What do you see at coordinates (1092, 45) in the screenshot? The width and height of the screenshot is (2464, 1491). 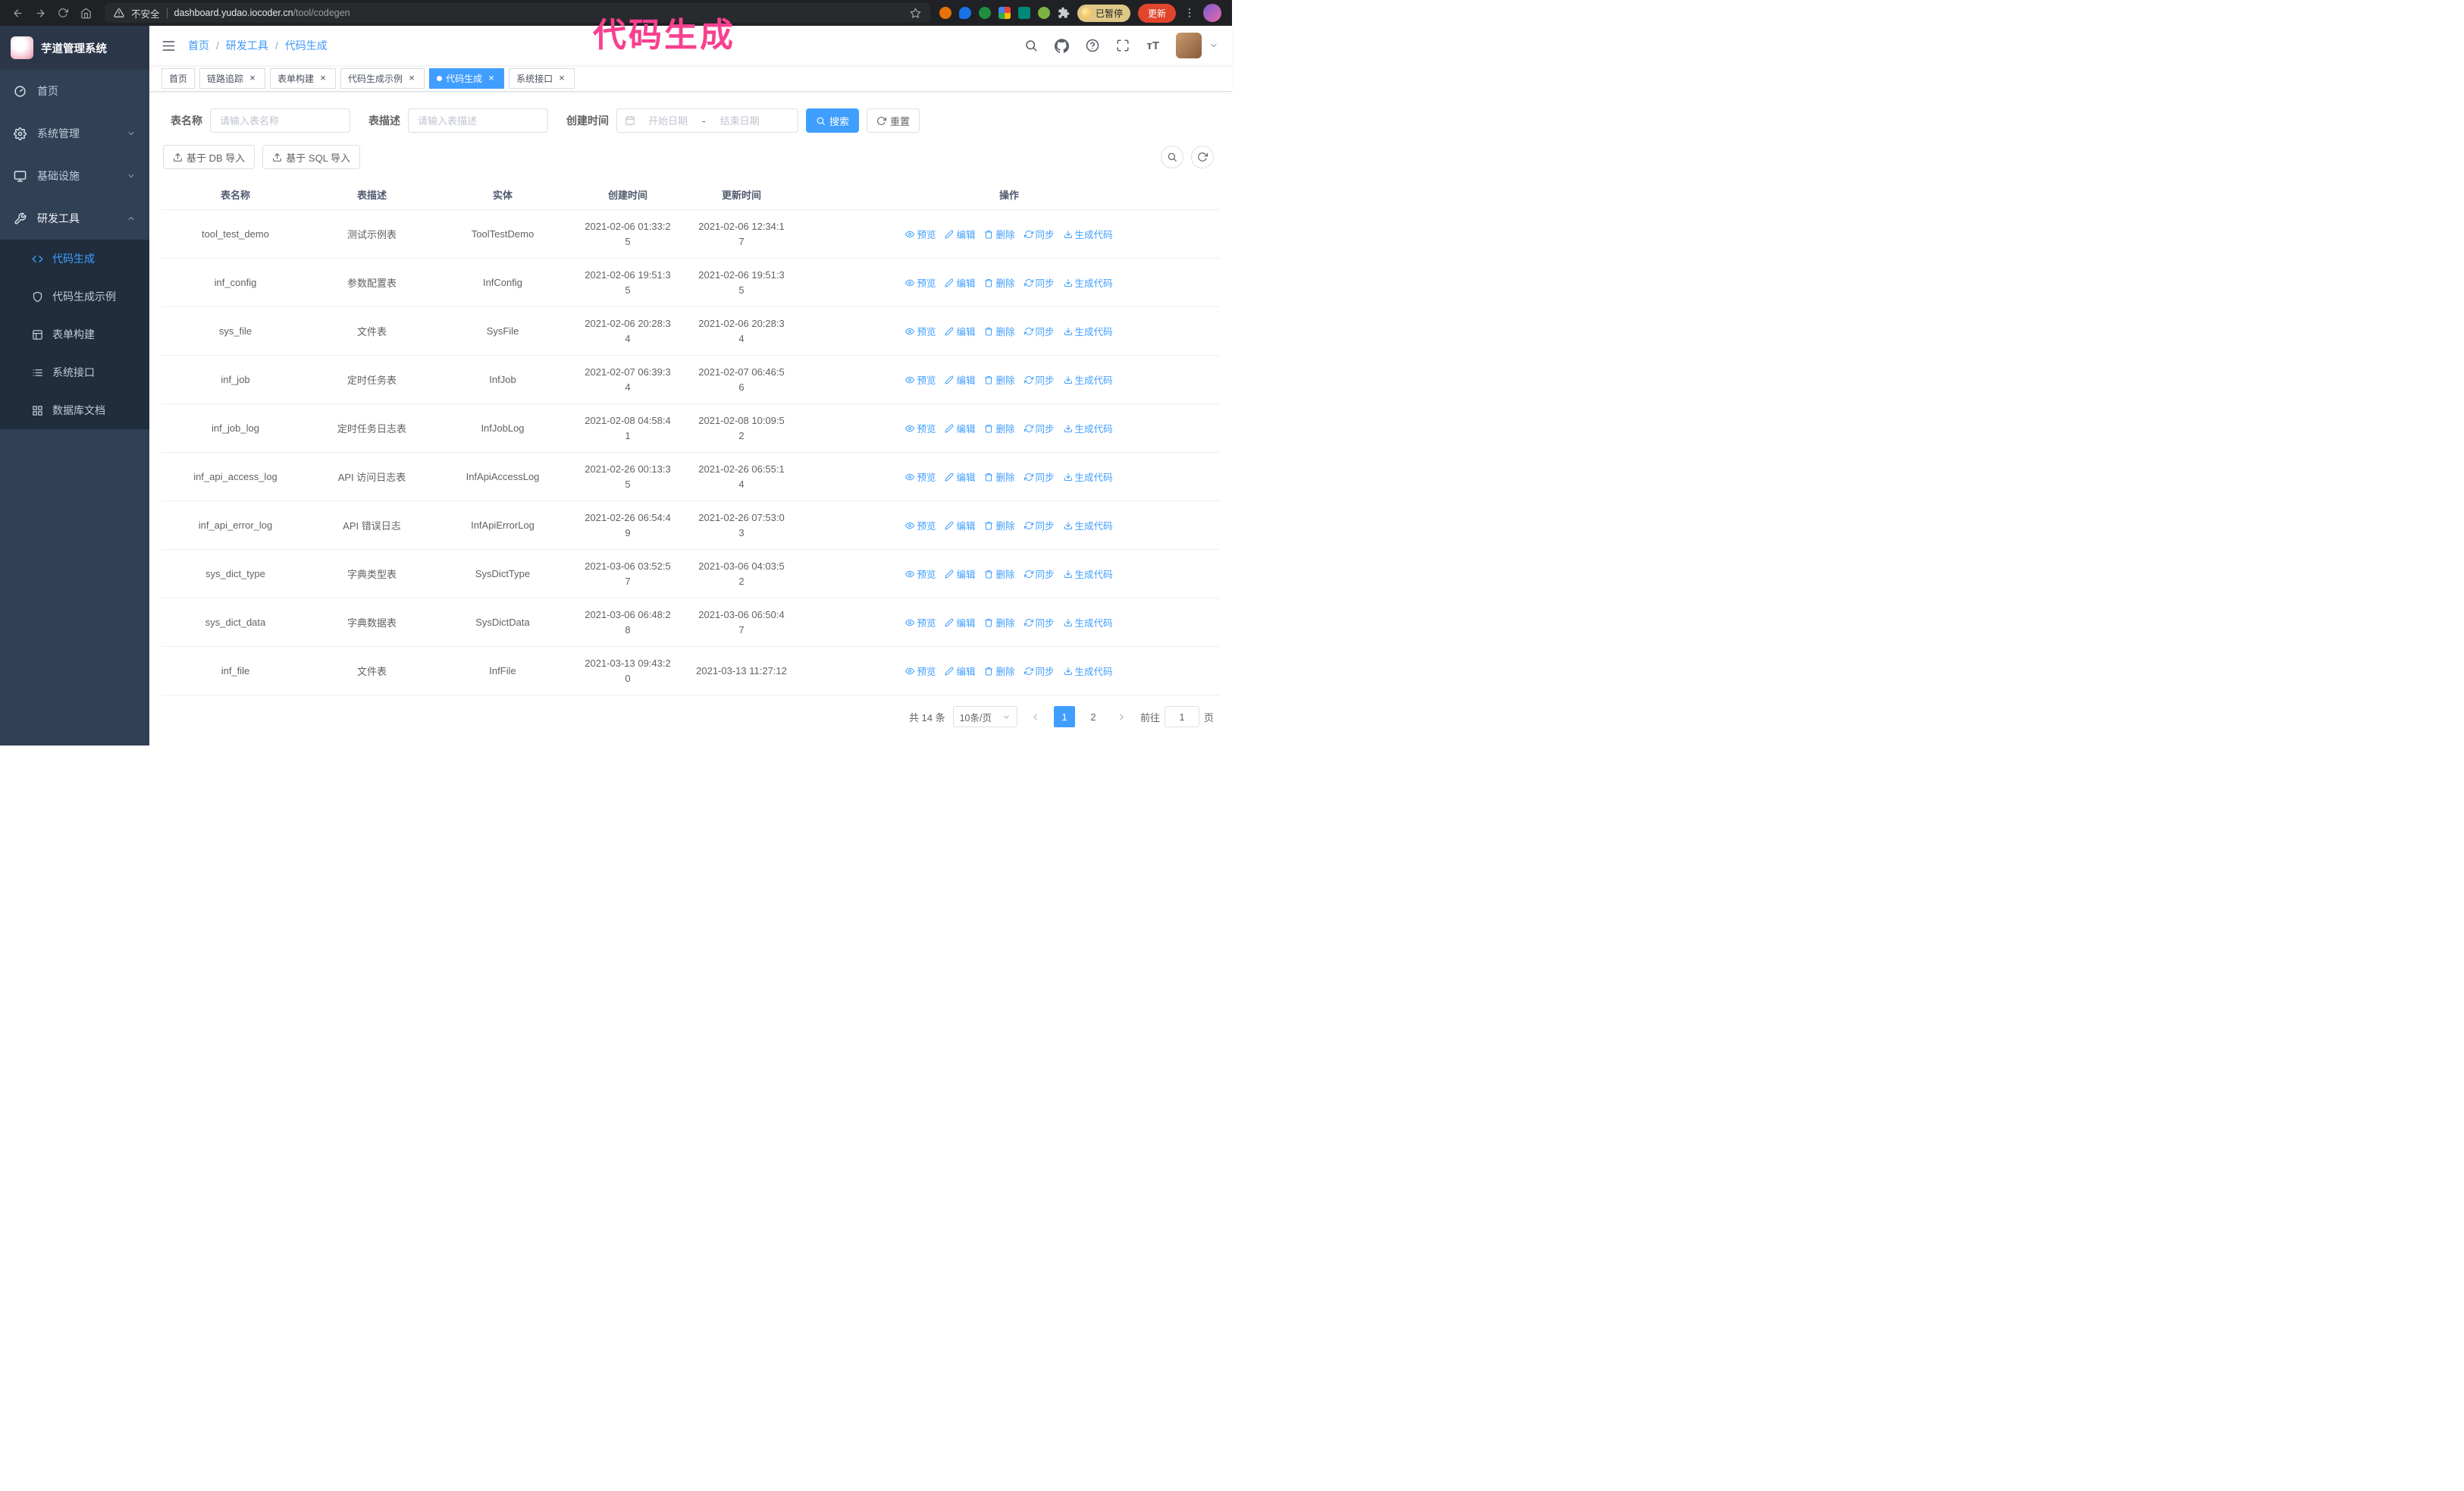 I see `help-icon` at bounding box center [1092, 45].